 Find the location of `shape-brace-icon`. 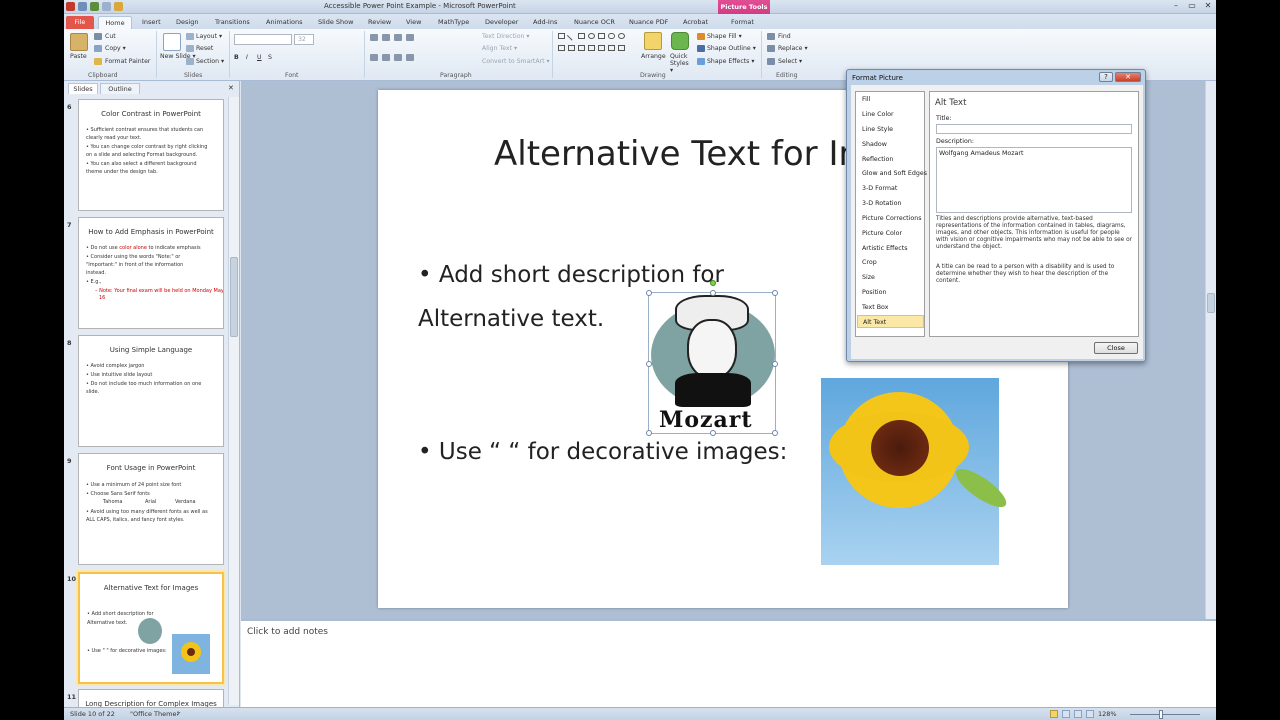

shape-brace-icon is located at coordinates (591, 48).